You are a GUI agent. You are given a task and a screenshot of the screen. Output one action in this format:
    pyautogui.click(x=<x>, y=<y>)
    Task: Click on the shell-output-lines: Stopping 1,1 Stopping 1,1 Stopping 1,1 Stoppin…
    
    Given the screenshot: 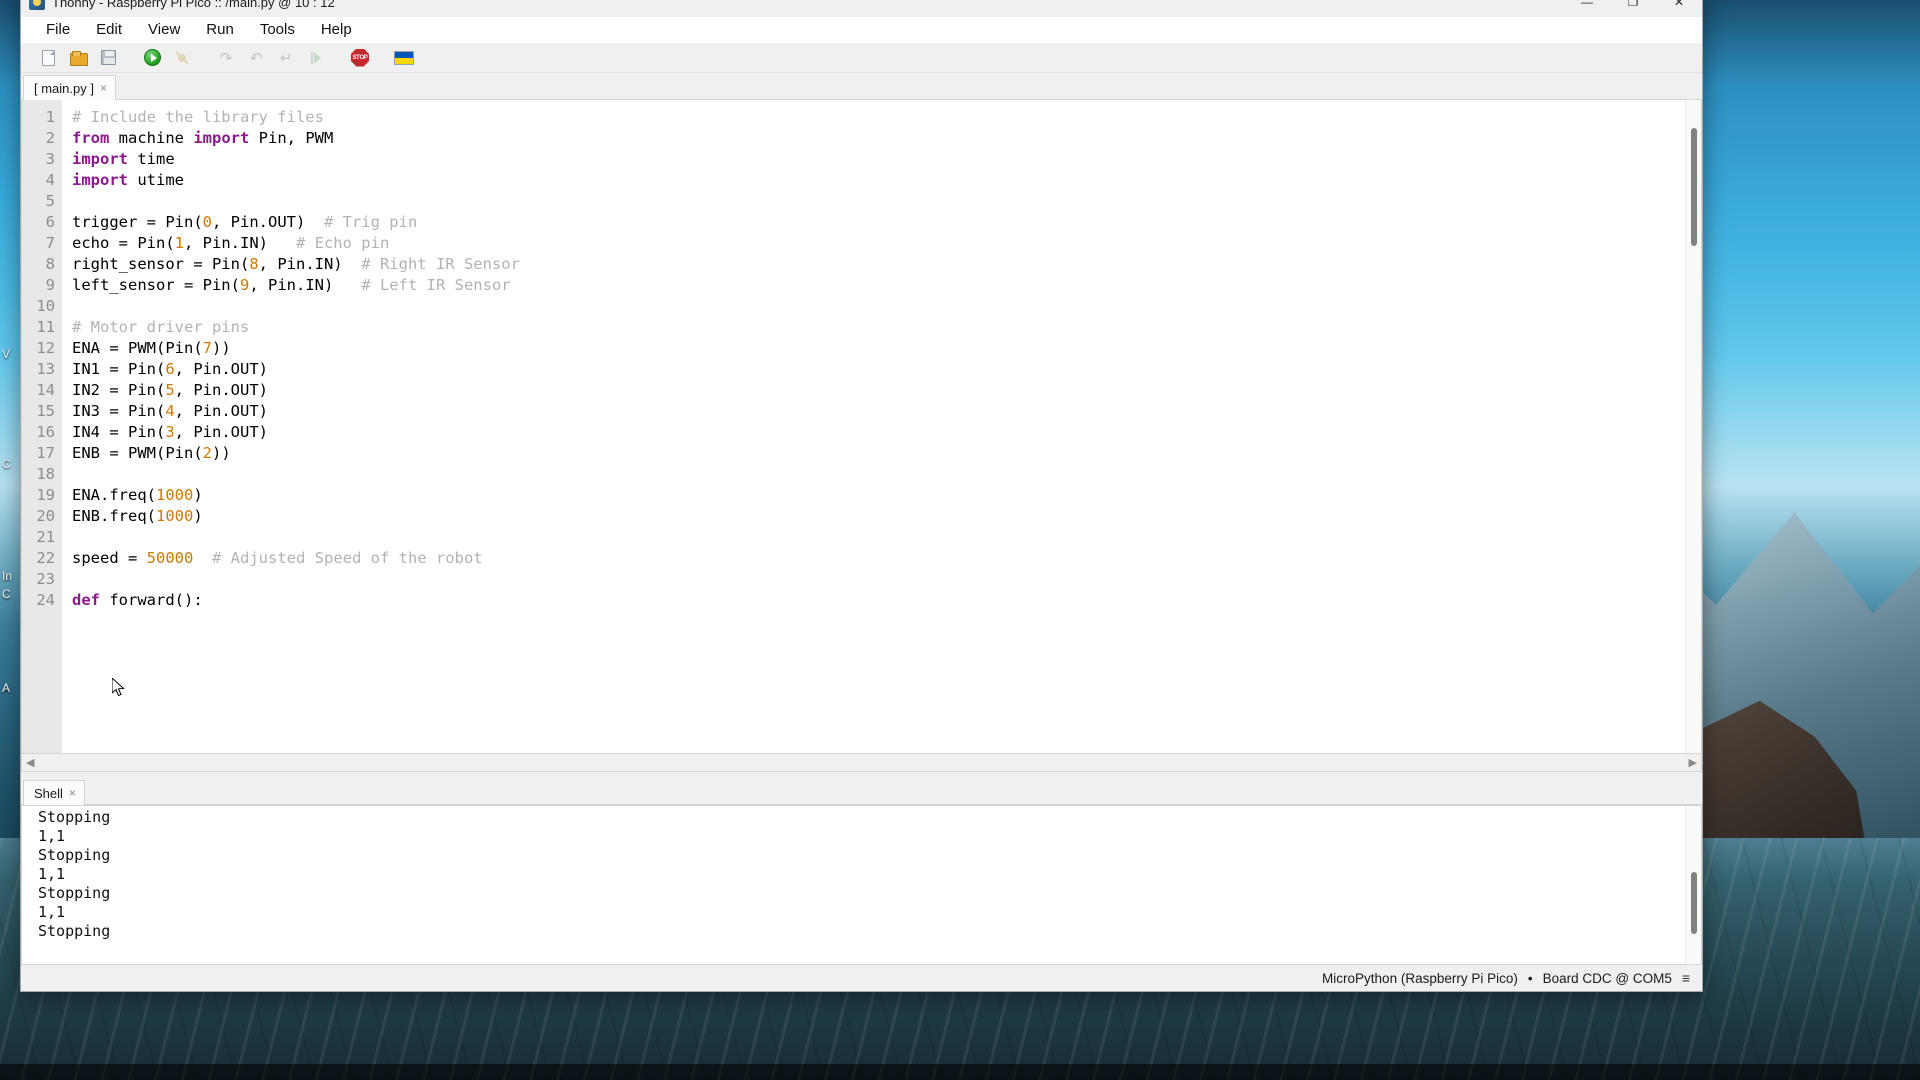 What is the action you would take?
    pyautogui.click(x=869, y=874)
    